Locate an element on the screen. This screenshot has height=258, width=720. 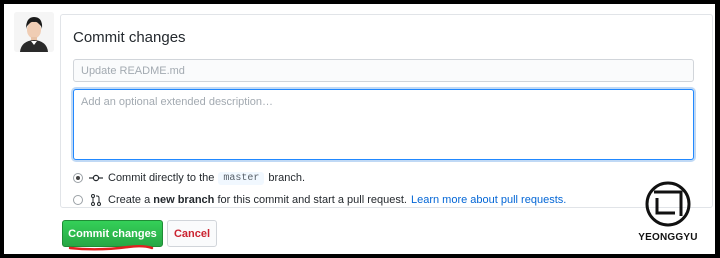
commit-summary-input is located at coordinates (383, 70).